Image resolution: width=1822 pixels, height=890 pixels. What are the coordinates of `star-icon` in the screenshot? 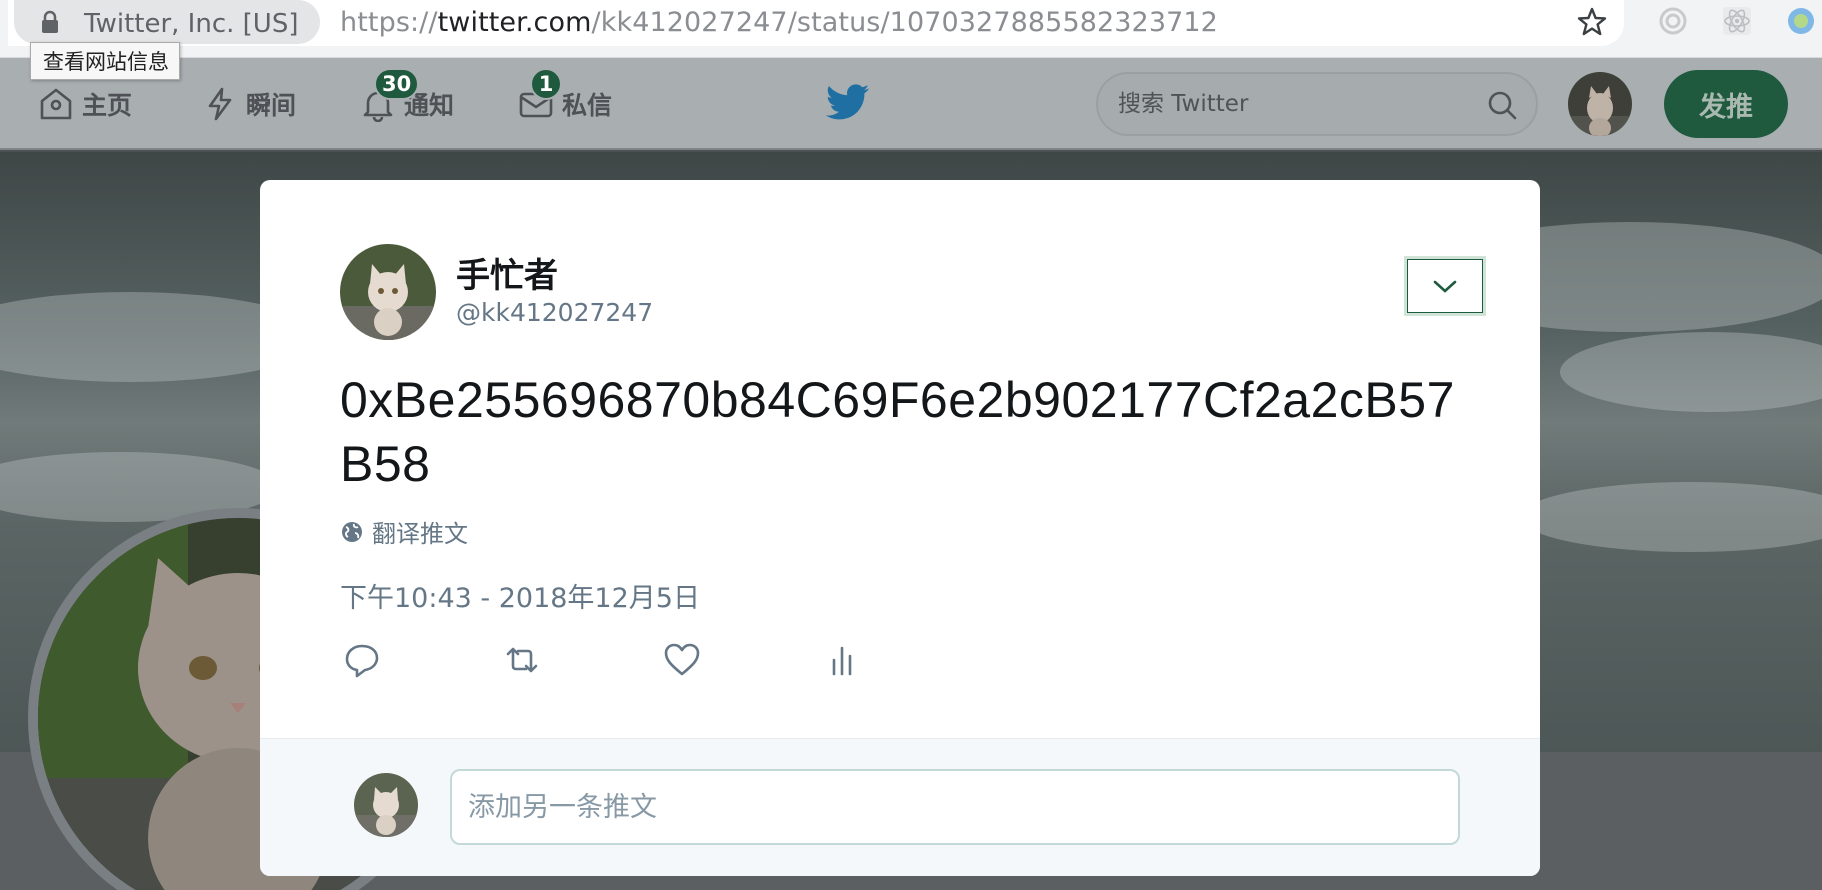 It's located at (1592, 22).